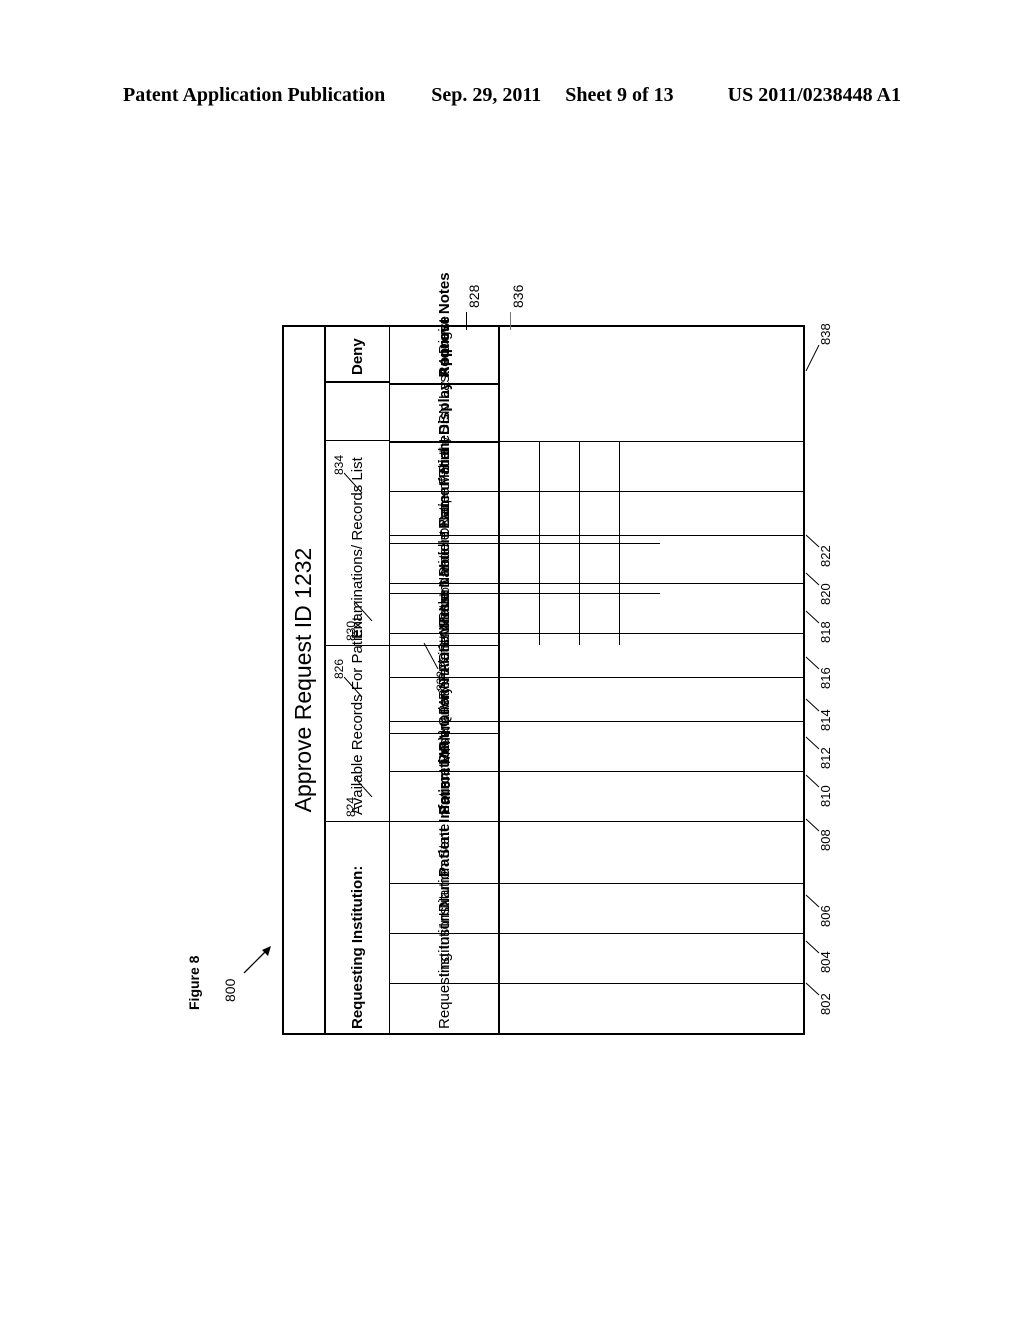 The width and height of the screenshot is (1024, 1320). I want to click on display-request-notes-label: Display Request Notes, so click(444, 356).